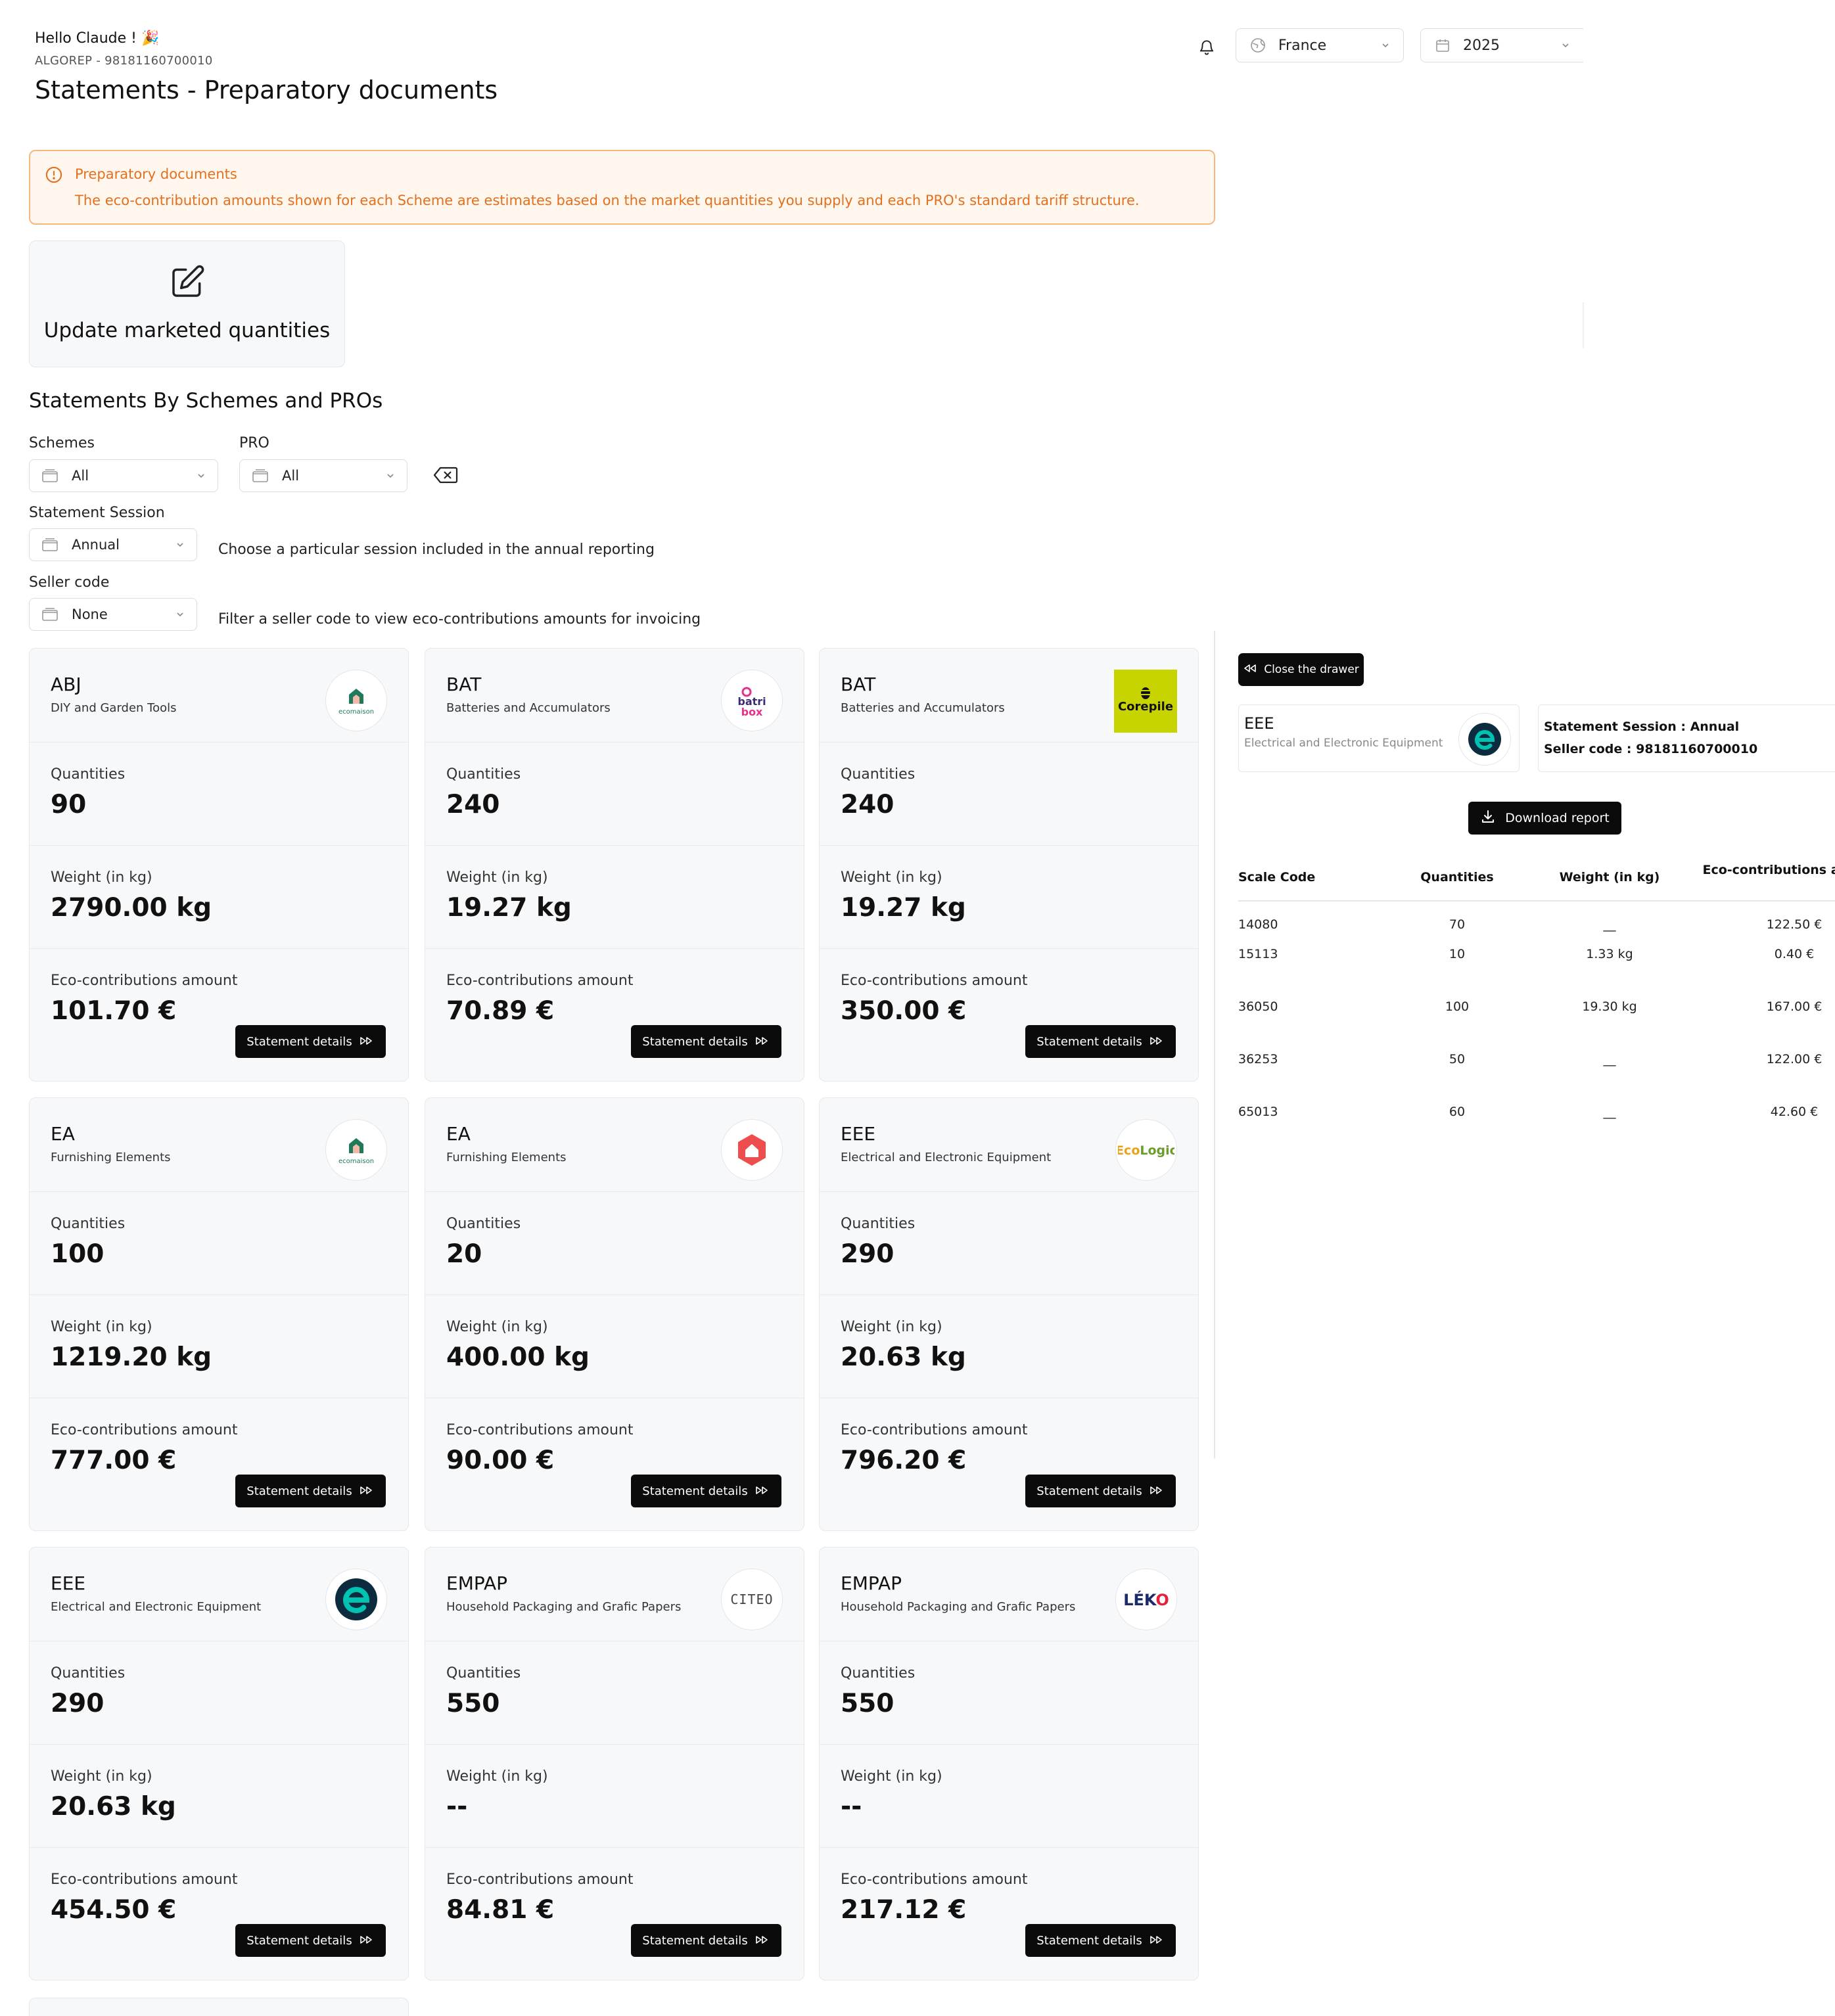 Image resolution: width=1835 pixels, height=2016 pixels. I want to click on close-drawer-button: Close the drawer, so click(1301, 669).